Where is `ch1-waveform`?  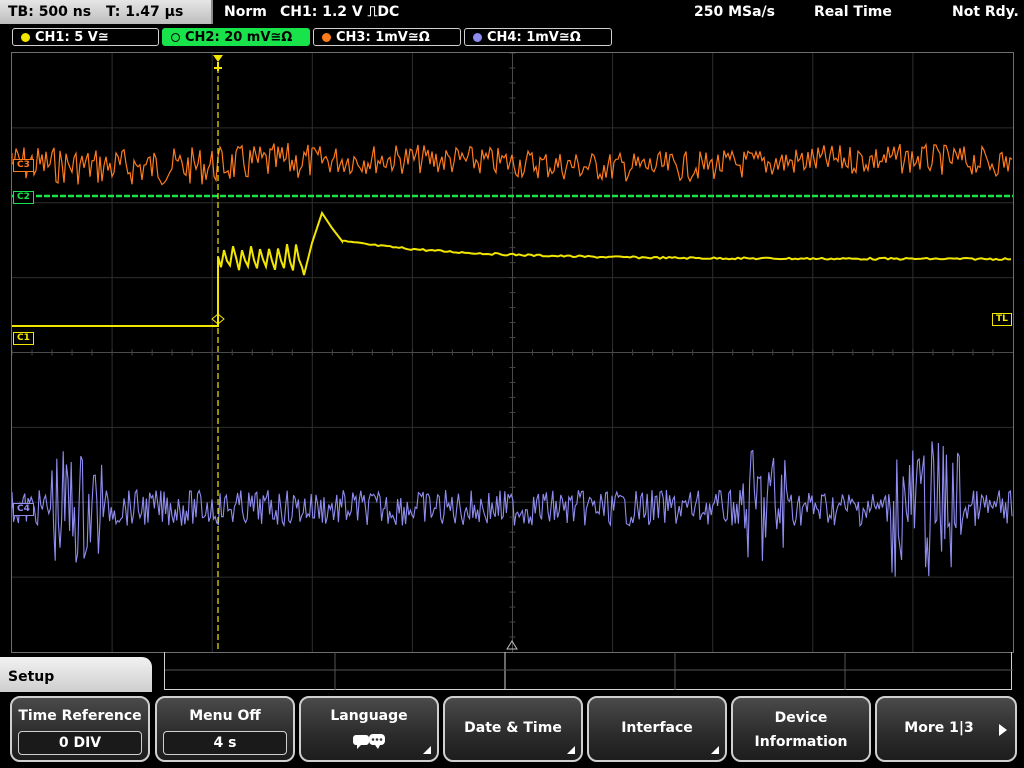
ch1-waveform is located at coordinates (512, 268).